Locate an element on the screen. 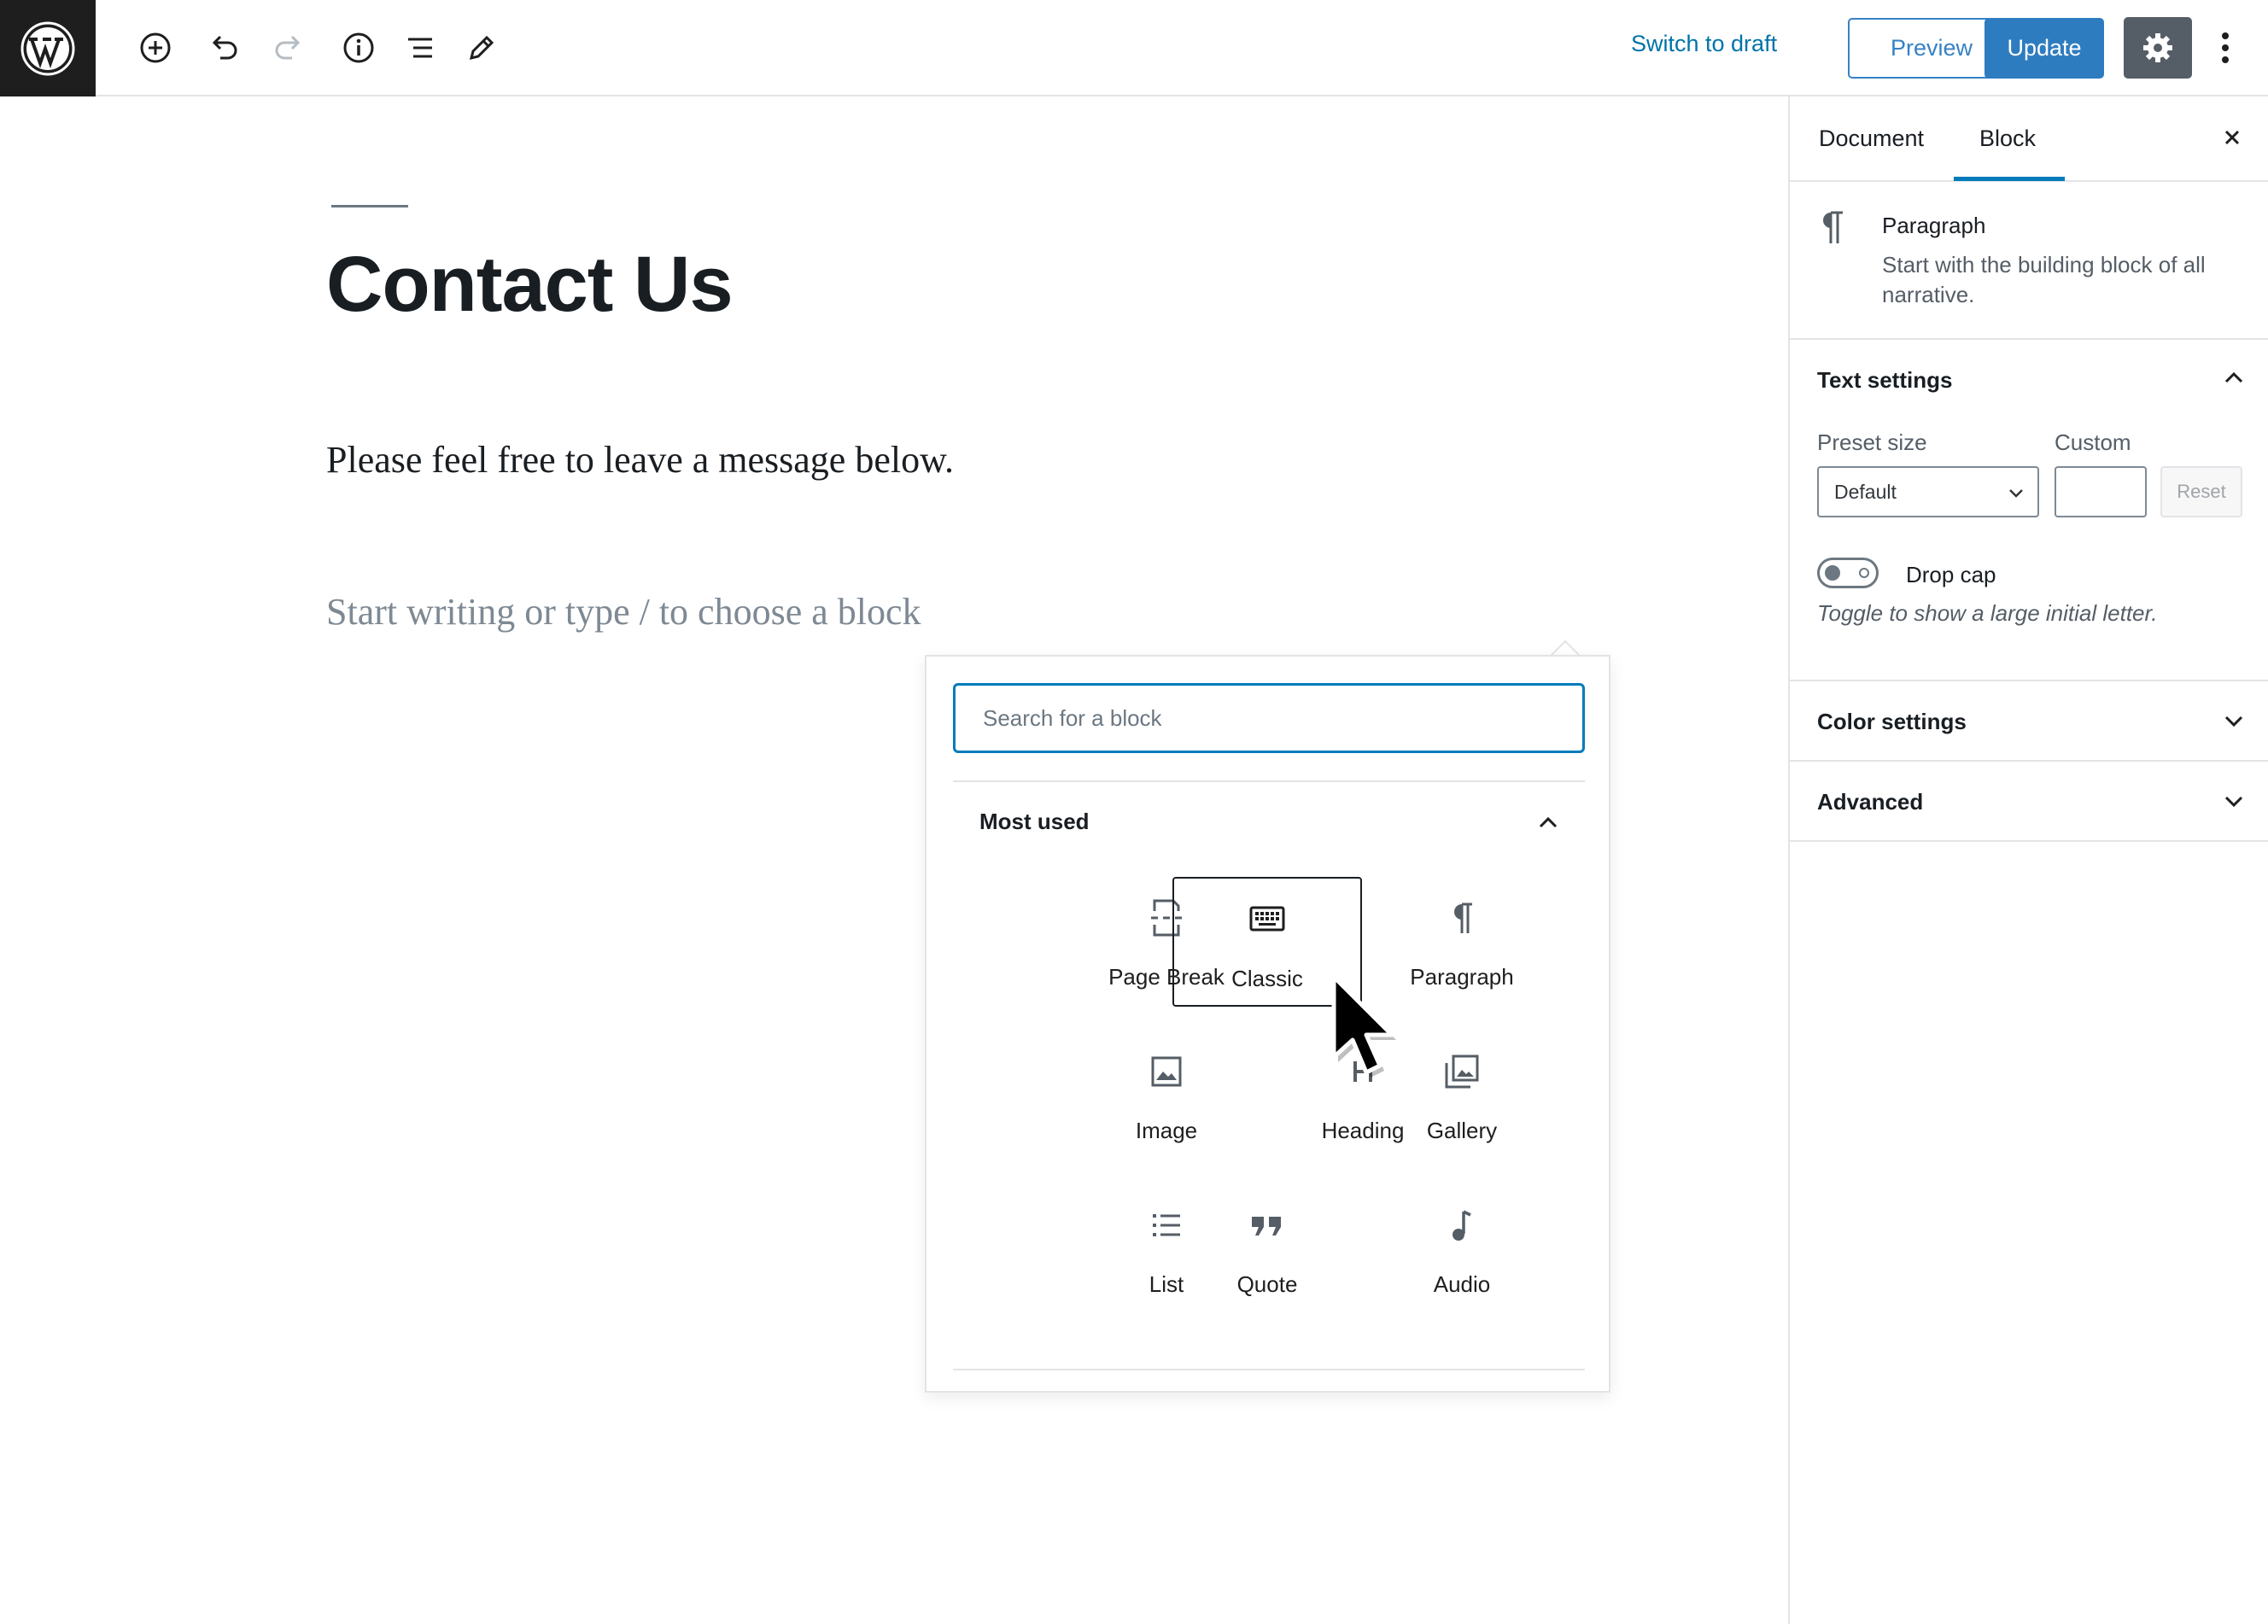 This screenshot has width=2268, height=1624. redo-icon is located at coordinates (288, 48).